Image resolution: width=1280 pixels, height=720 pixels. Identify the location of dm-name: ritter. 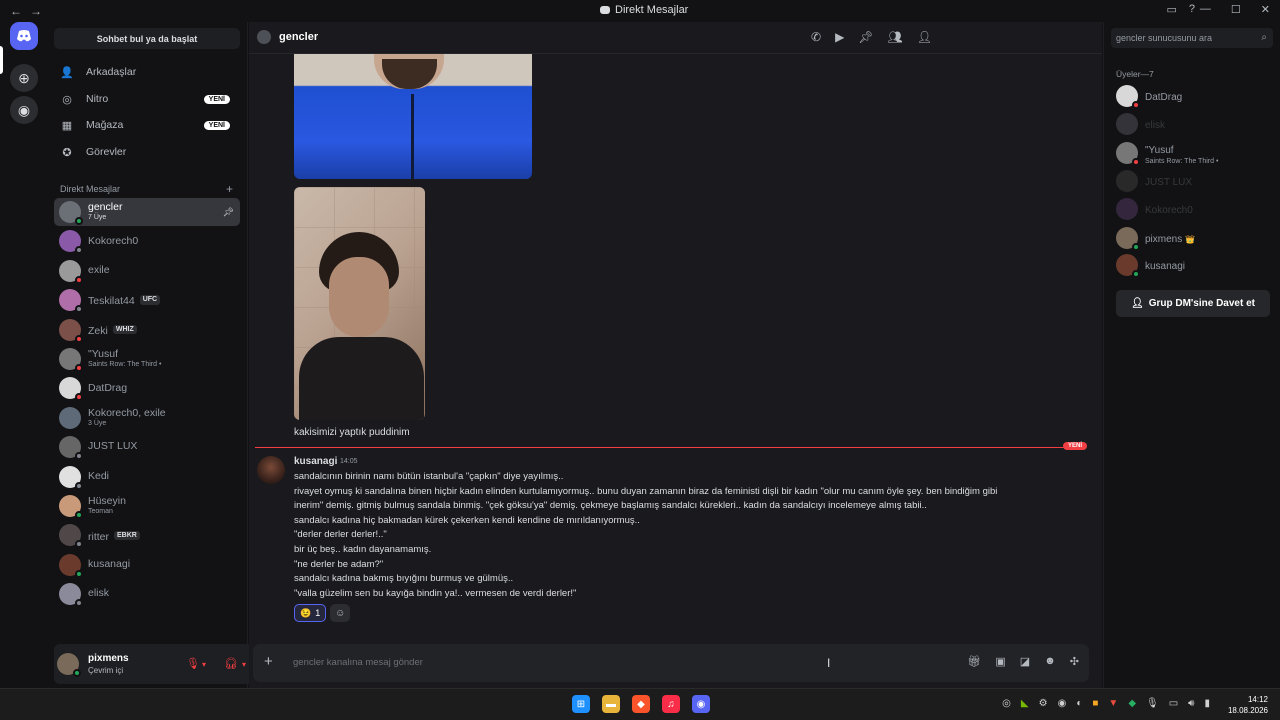
(98, 536).